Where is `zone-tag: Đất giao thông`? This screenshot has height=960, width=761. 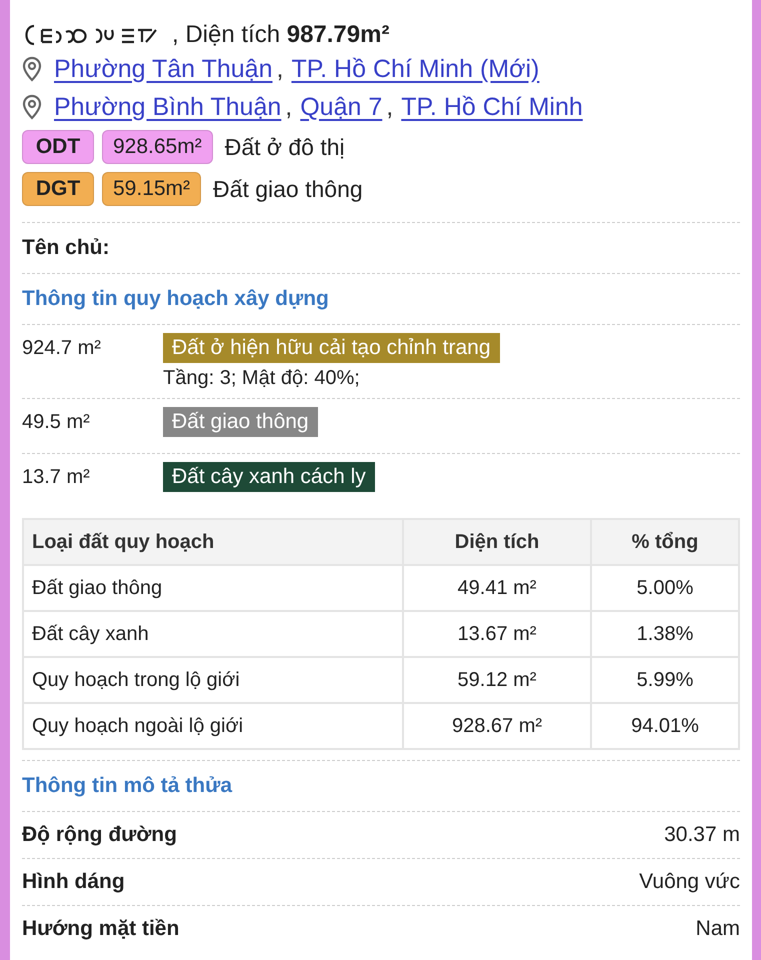
zone-tag: Đất giao thông is located at coordinates (240, 422).